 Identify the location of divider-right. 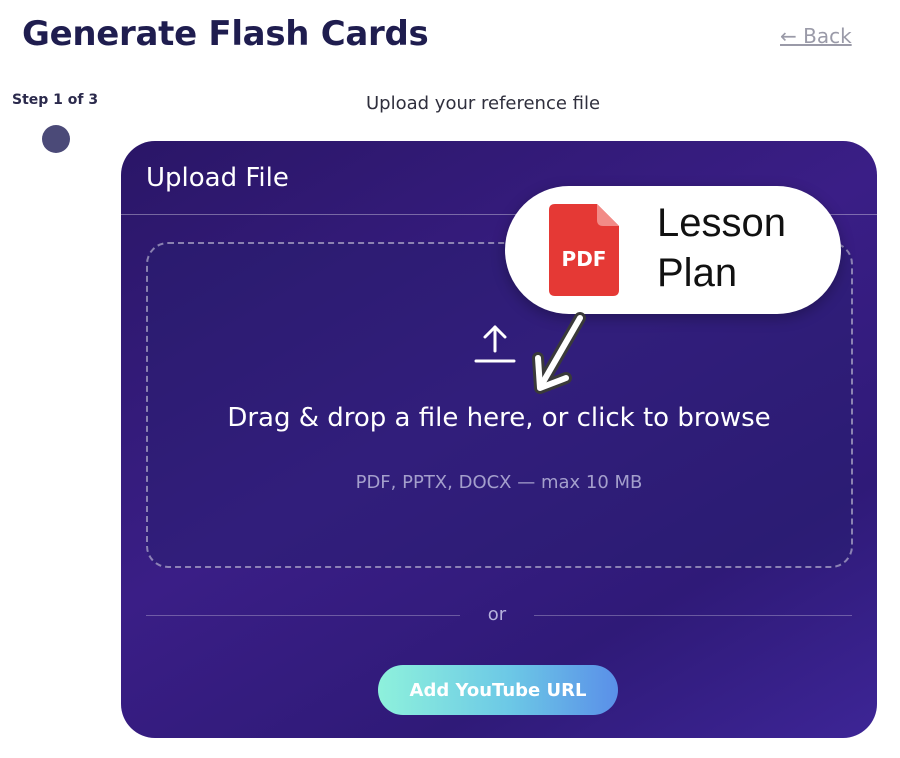
(693, 615).